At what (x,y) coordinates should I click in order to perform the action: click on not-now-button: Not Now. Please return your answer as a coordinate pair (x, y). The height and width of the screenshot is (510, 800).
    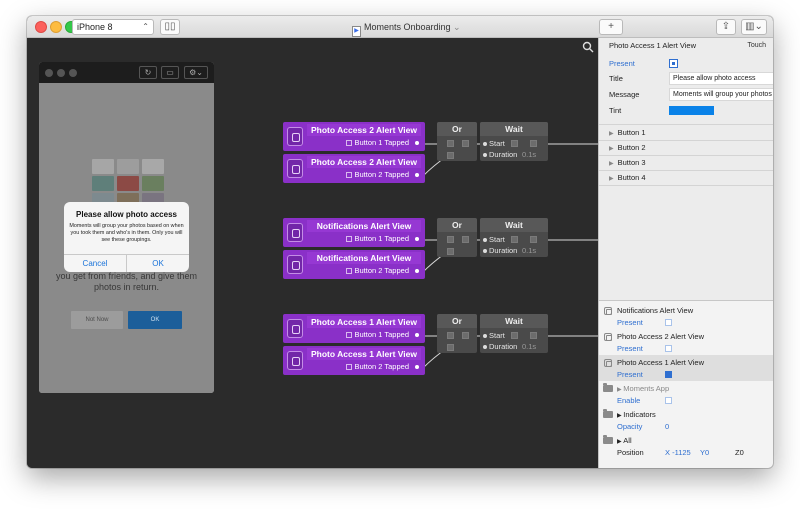
    Looking at the image, I should click on (97, 320).